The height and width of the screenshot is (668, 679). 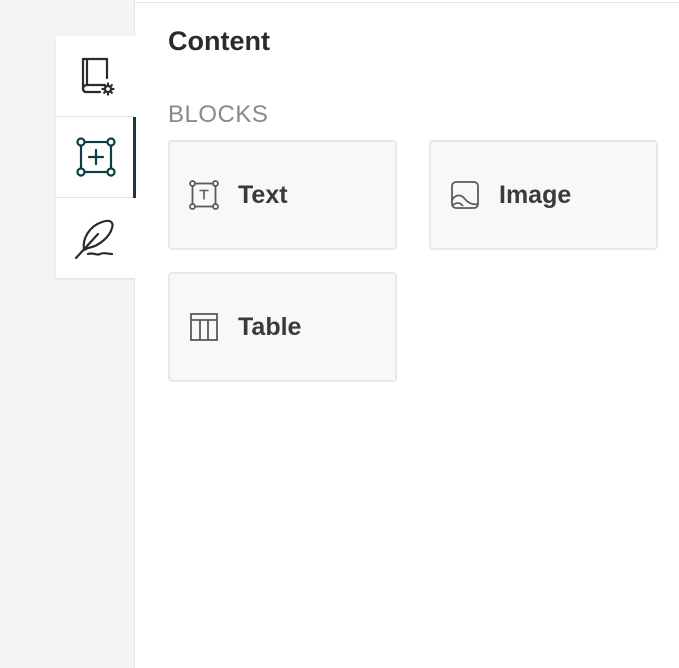 I want to click on block-image: Image, so click(x=543, y=195).